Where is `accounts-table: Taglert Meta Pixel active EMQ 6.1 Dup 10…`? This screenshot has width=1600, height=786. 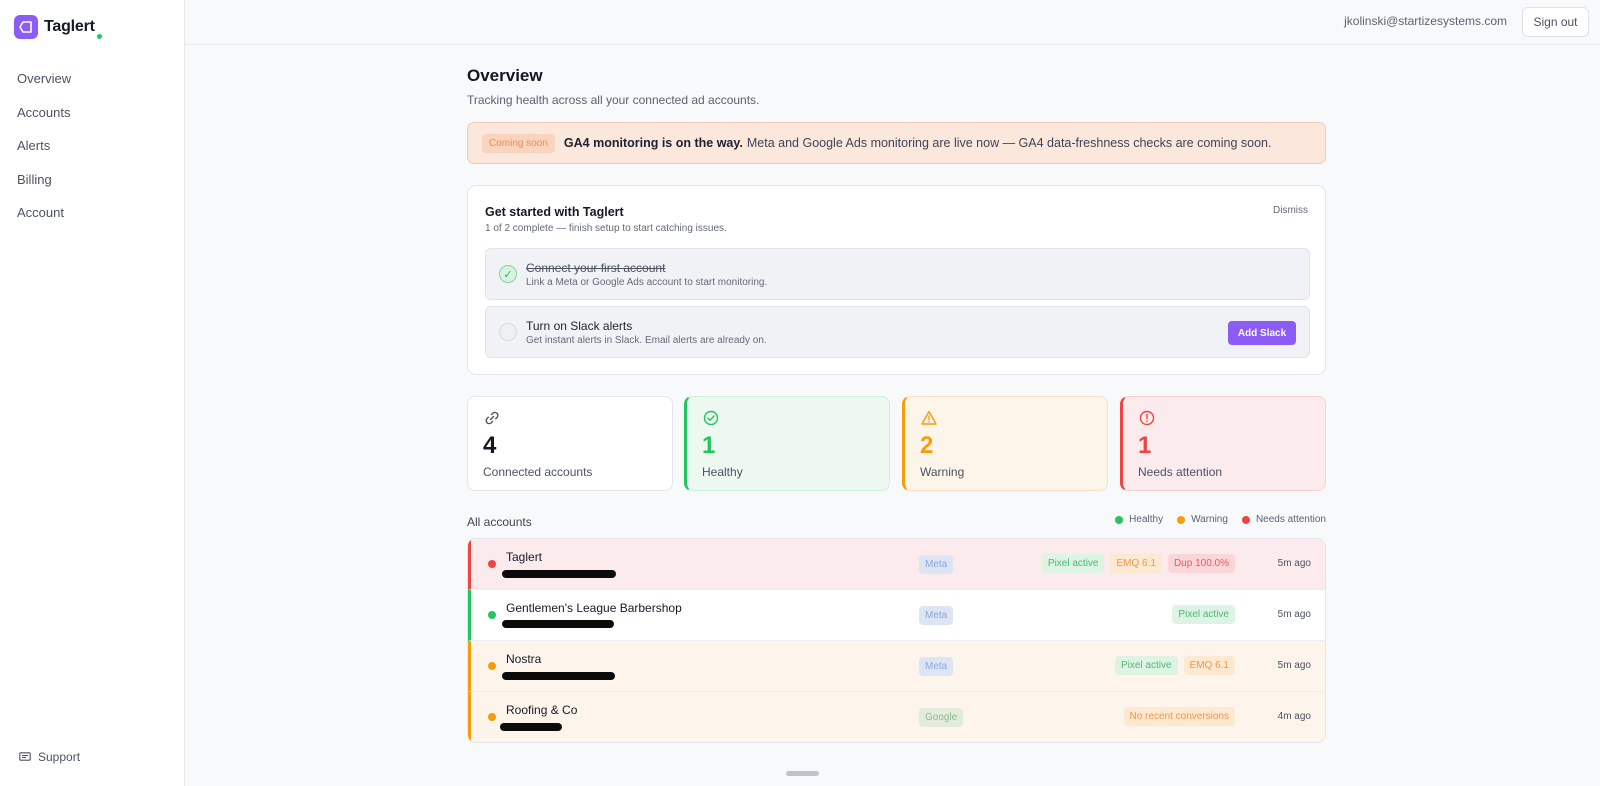 accounts-table: Taglert Meta Pixel active EMQ 6.1 Dup 10… is located at coordinates (896, 640).